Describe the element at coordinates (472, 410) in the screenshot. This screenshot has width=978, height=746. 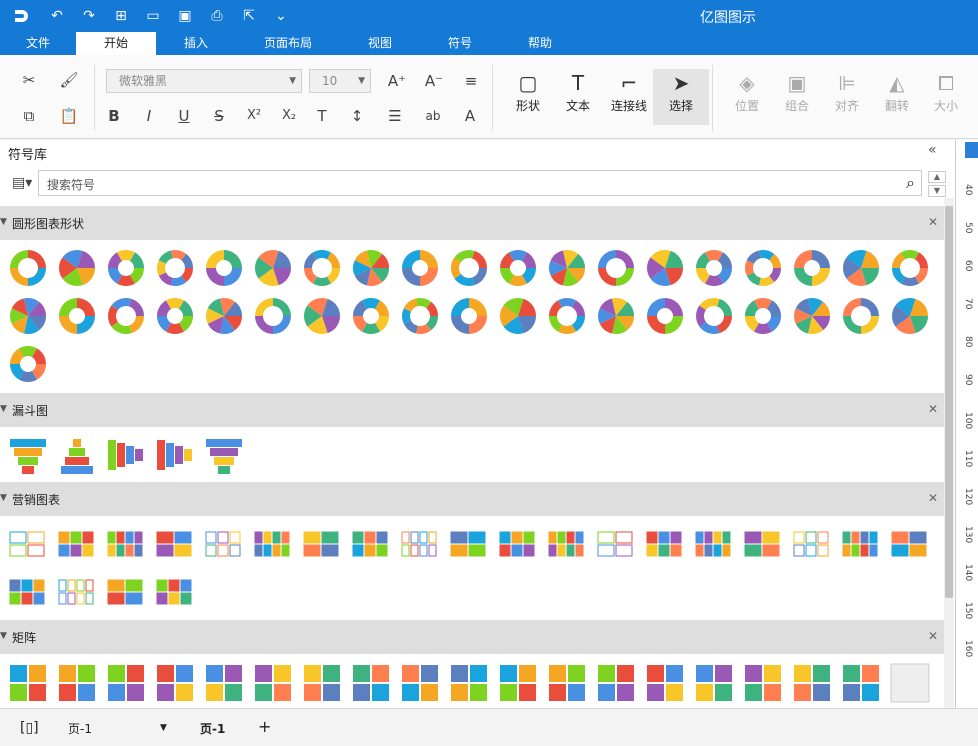
I see `category-header: ▼ 漏斗图 ✕` at that location.